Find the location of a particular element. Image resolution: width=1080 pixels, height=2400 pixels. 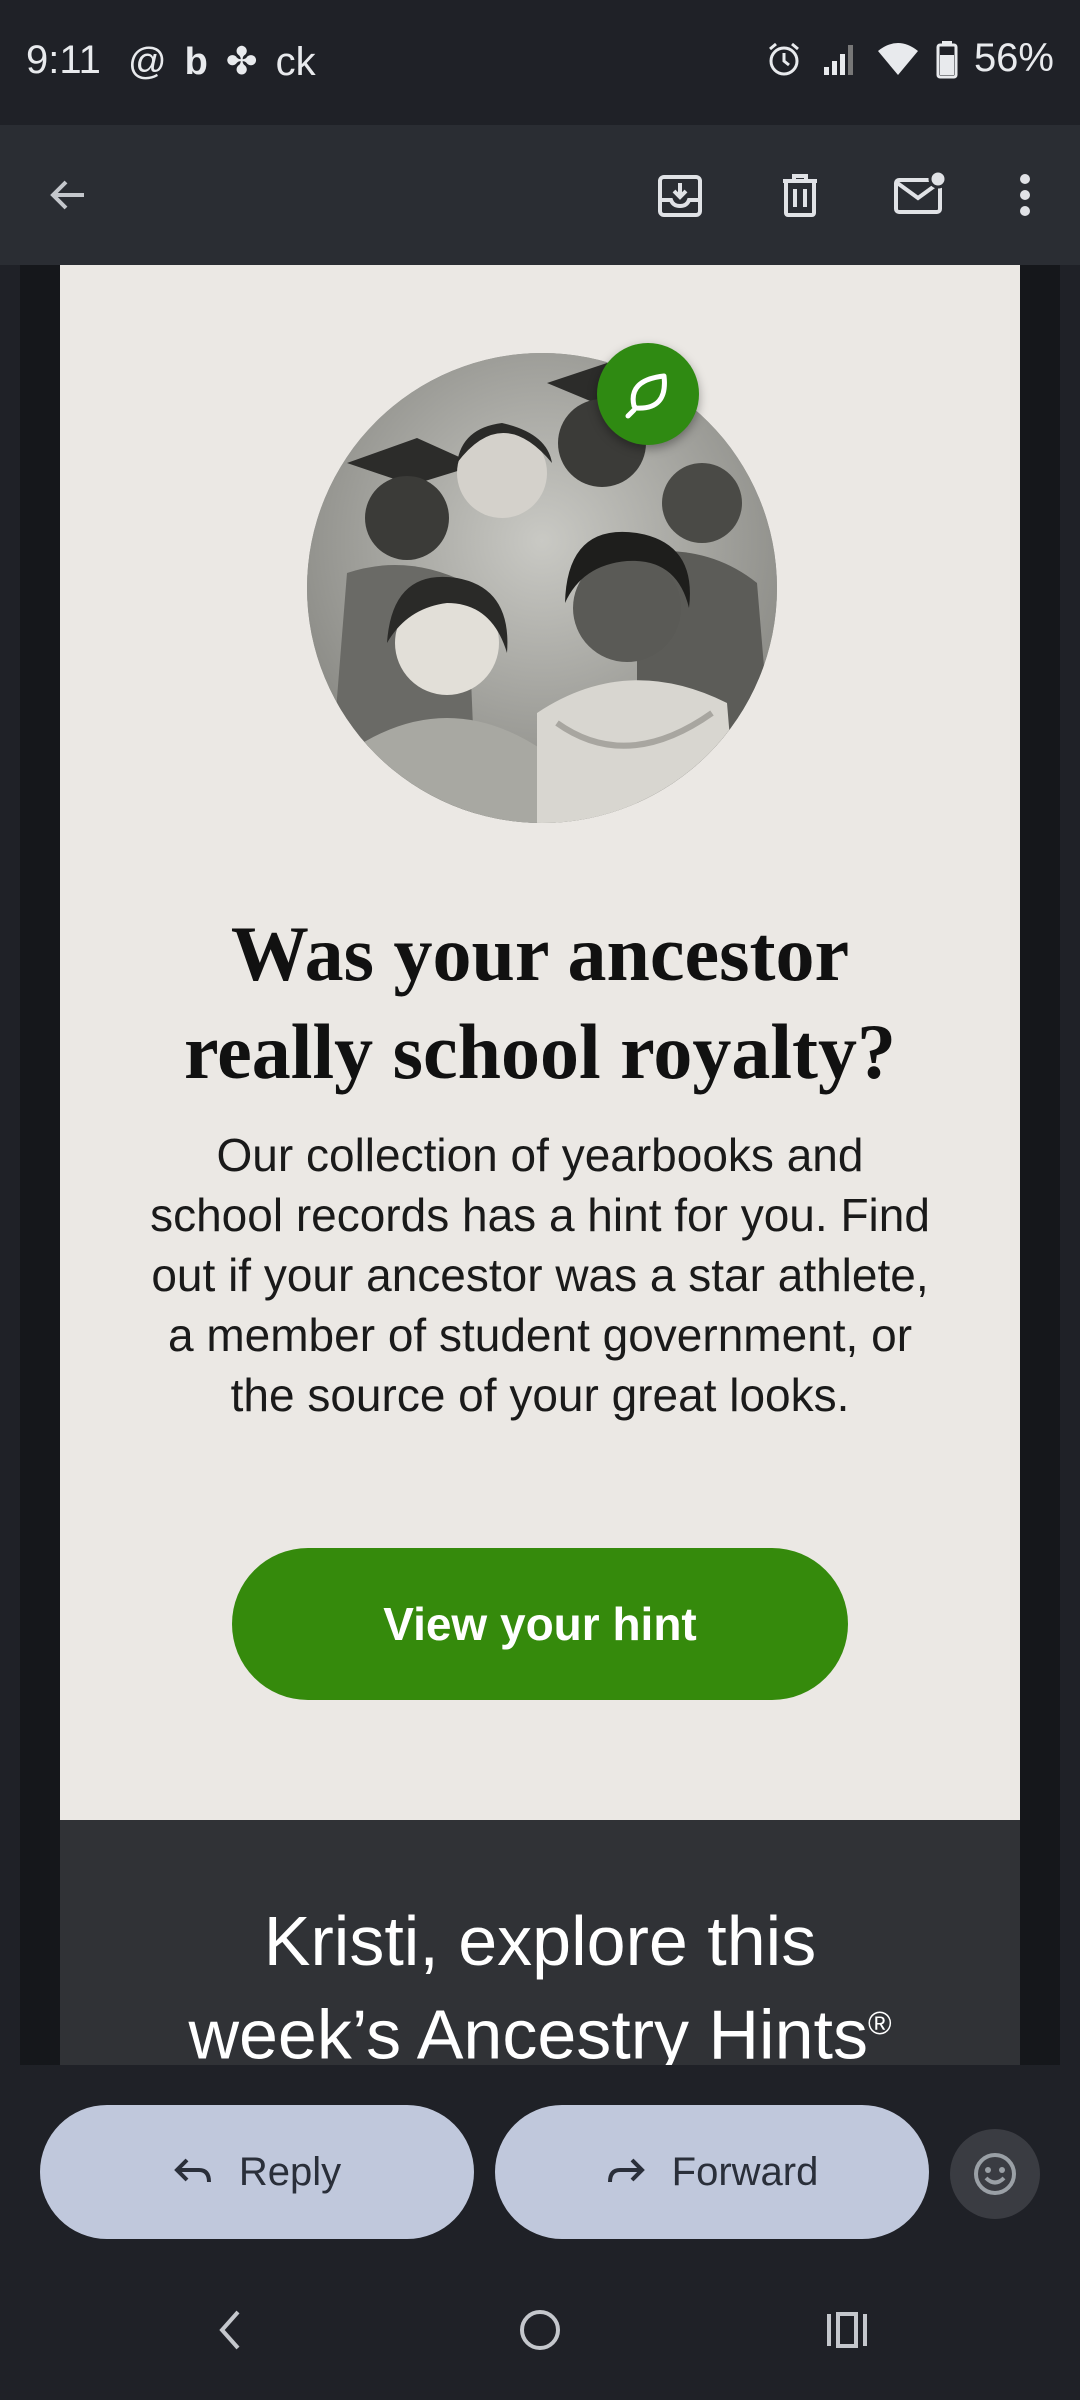

forward-icon is located at coordinates (626, 2170).